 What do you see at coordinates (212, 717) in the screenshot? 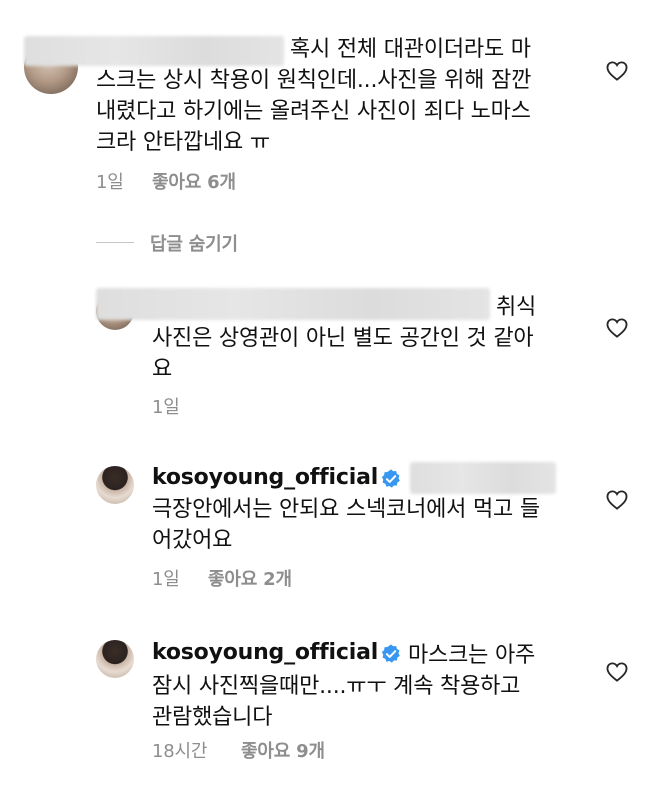
I see `comment-text-line: 관람했습니다` at bounding box center [212, 717].